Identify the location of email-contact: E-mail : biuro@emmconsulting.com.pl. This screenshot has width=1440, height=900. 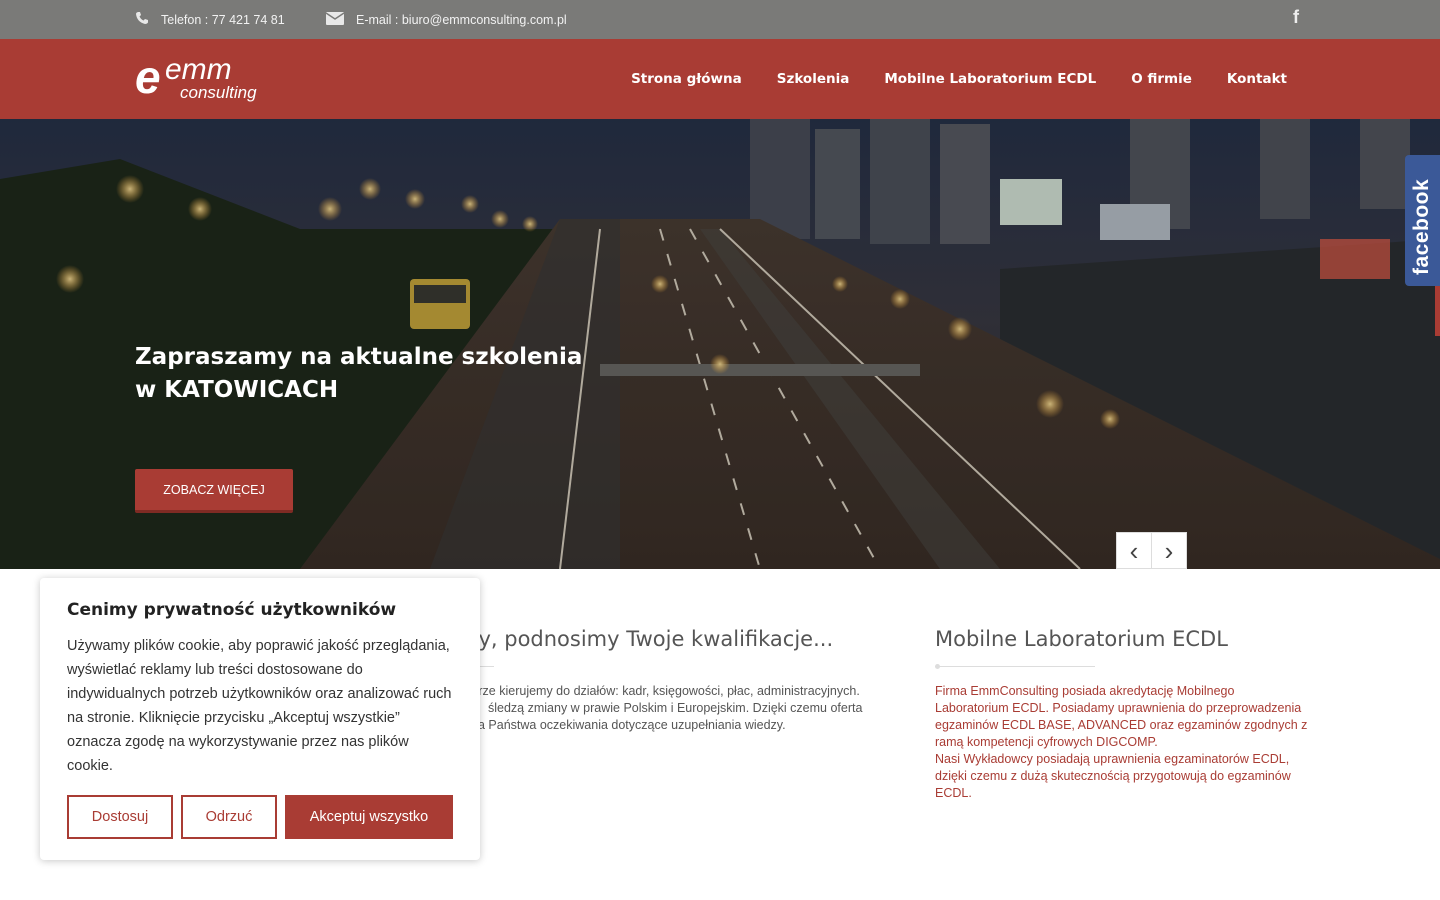
(446, 19).